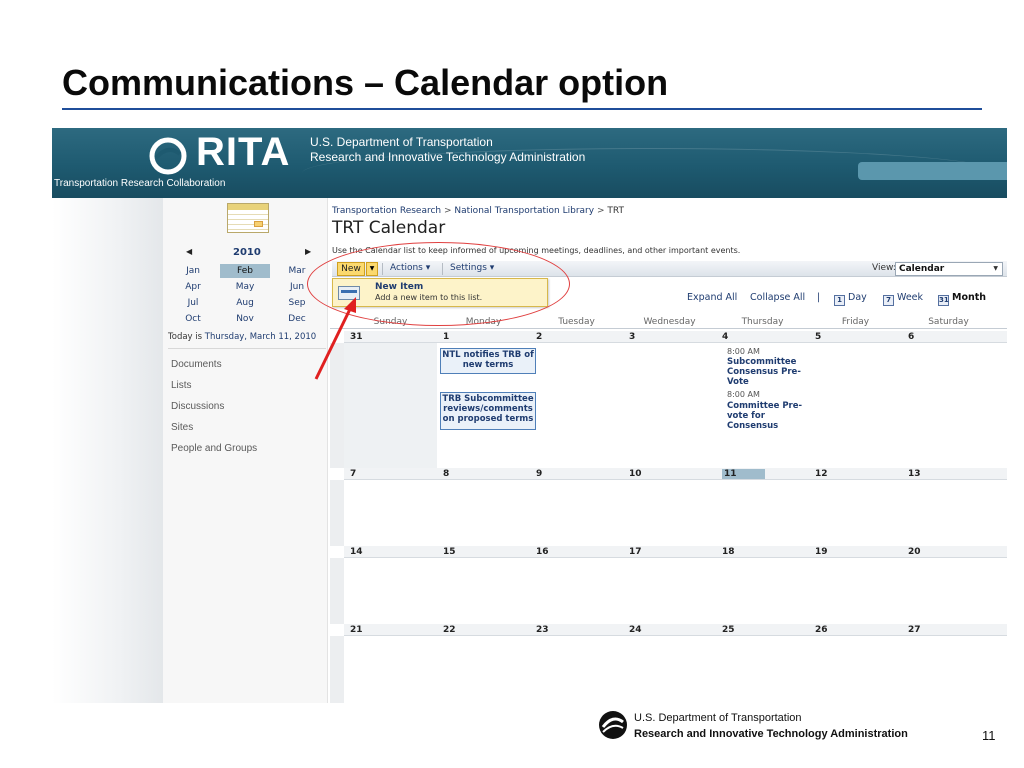 The height and width of the screenshot is (768, 1024). What do you see at coordinates (245, 319) in the screenshot?
I see `month-nov: Nov` at bounding box center [245, 319].